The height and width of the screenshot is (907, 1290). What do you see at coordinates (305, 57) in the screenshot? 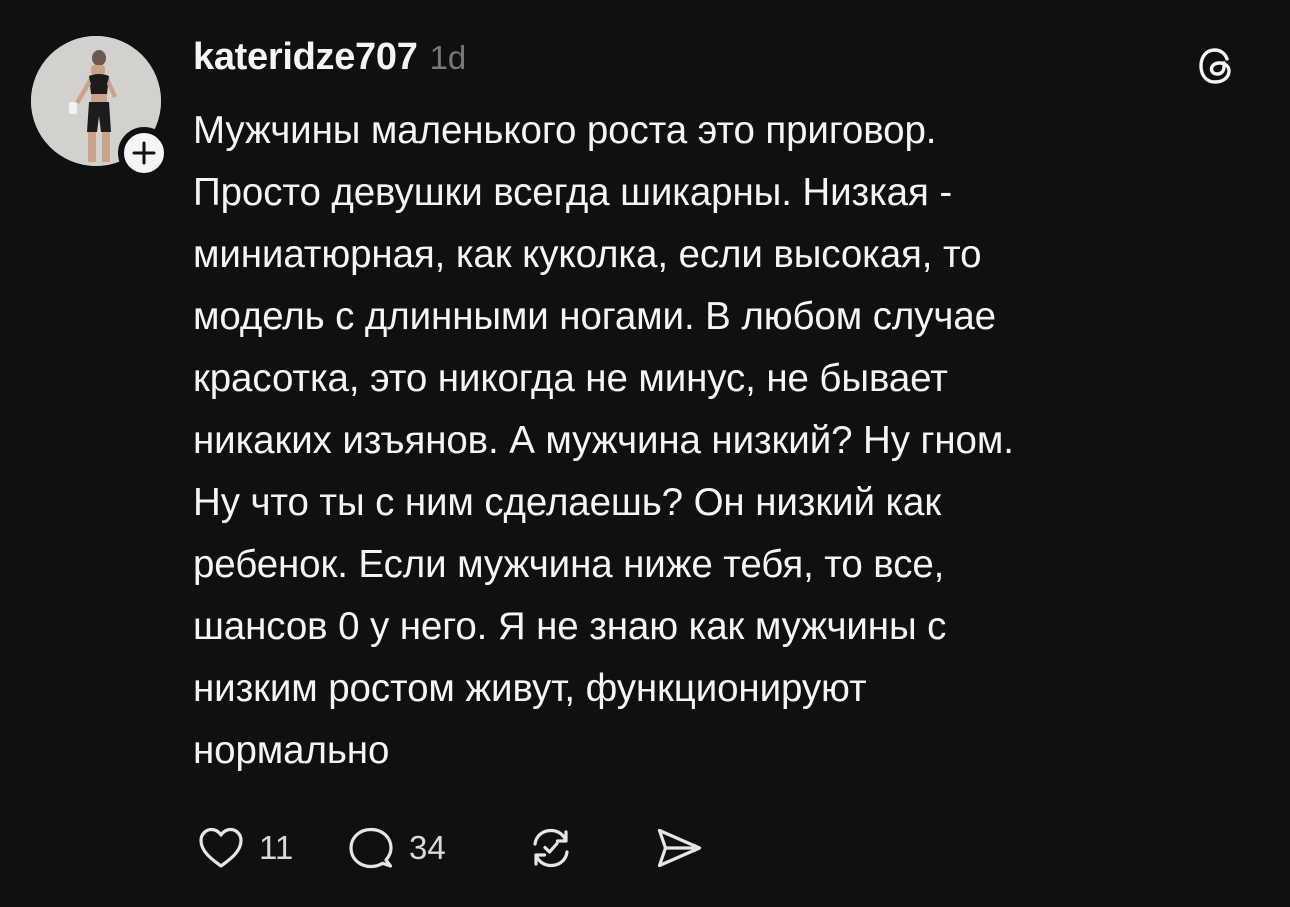
I see `username: kateridze707` at bounding box center [305, 57].